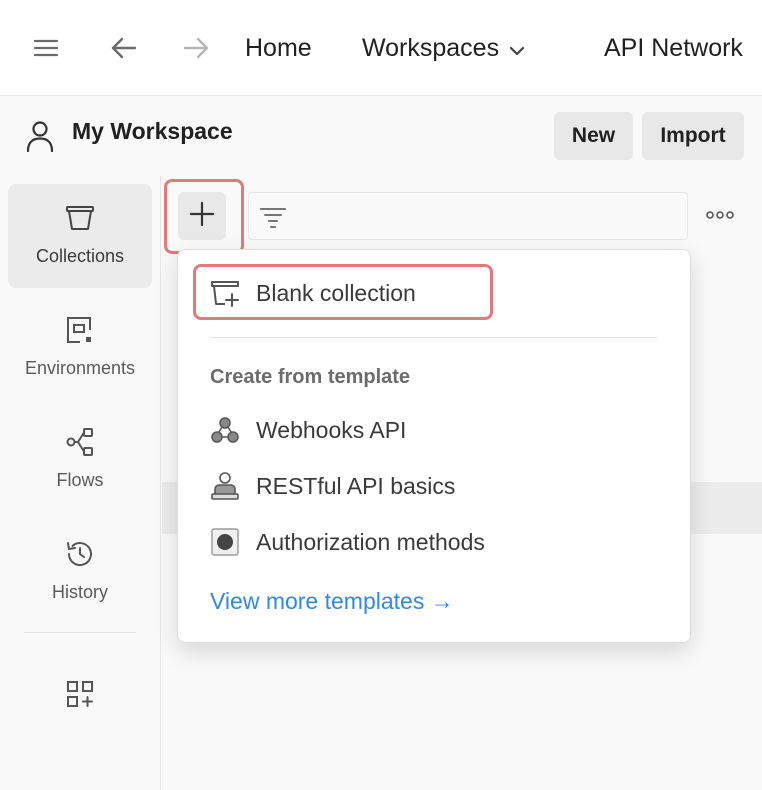 Image resolution: width=762 pixels, height=790 pixels. I want to click on environment-icon, so click(80, 330).